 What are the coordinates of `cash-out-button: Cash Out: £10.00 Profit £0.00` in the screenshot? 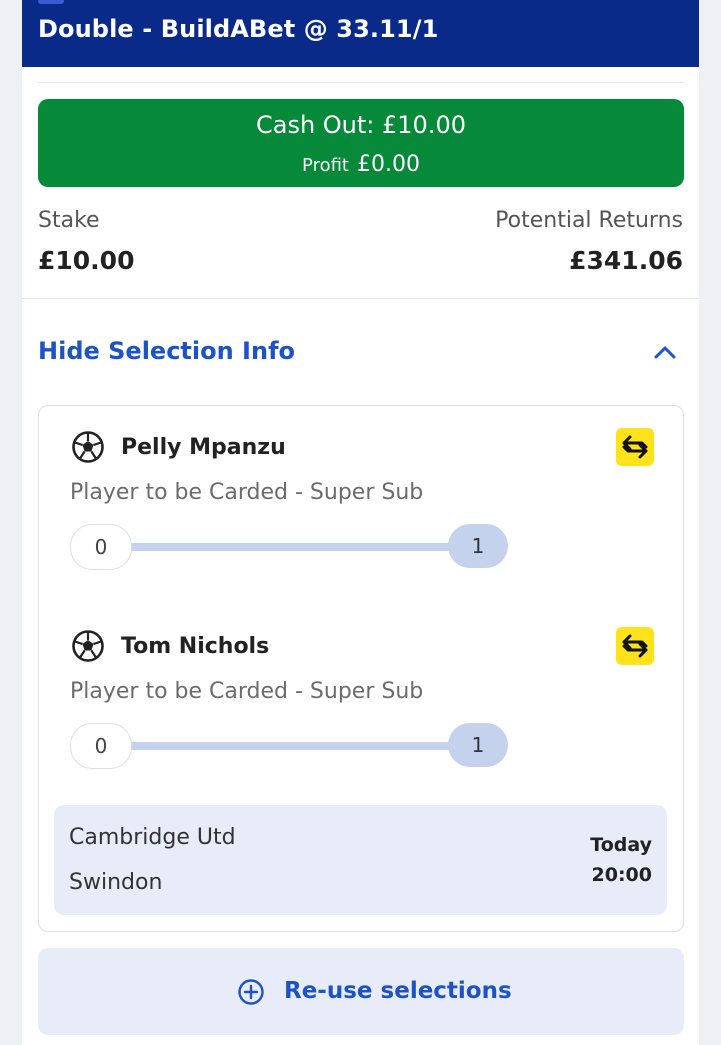 It's located at (361, 143).